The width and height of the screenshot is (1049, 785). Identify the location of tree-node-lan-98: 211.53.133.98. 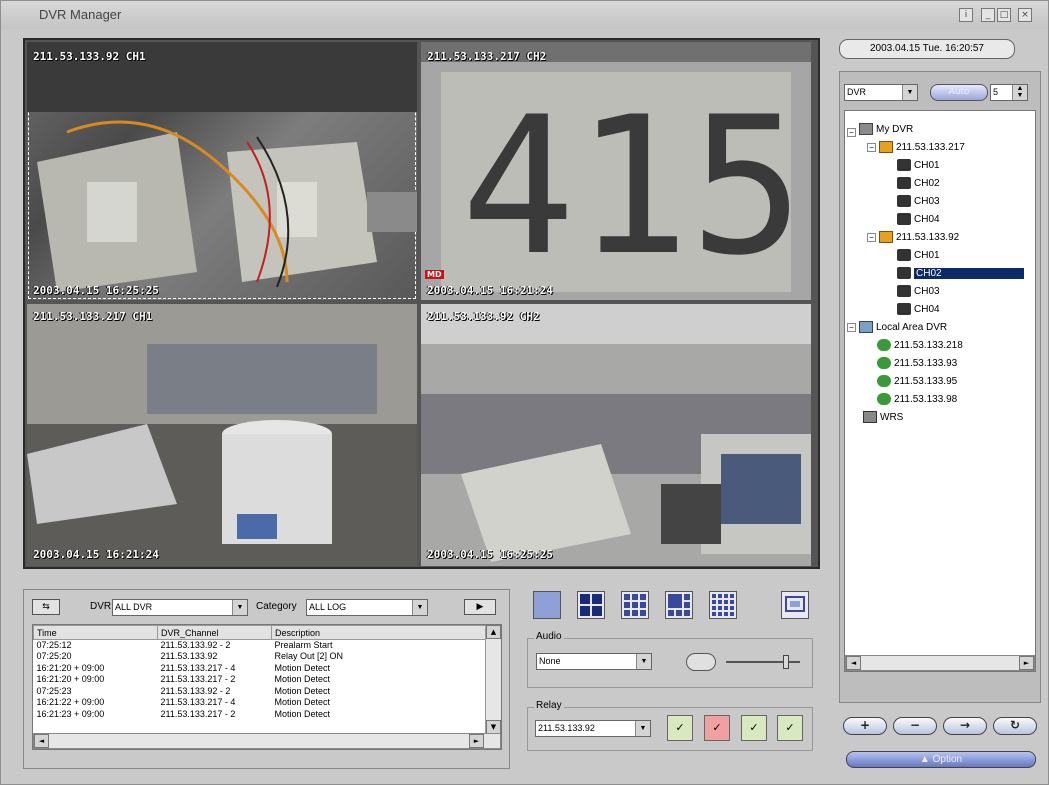
(917, 399).